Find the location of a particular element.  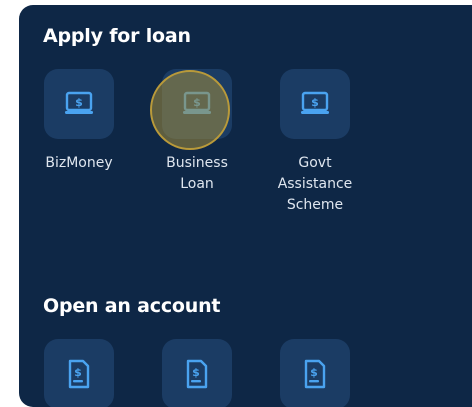

tile-bizmoney: $ BizMoney is located at coordinates (79, 121).